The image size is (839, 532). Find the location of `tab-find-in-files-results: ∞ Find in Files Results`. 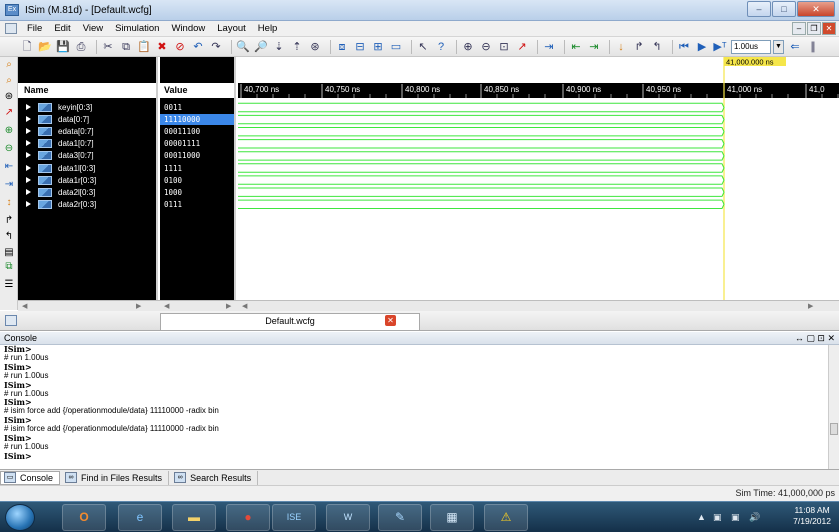

tab-find-in-files-results: ∞ Find in Files Results is located at coordinates (116, 477).